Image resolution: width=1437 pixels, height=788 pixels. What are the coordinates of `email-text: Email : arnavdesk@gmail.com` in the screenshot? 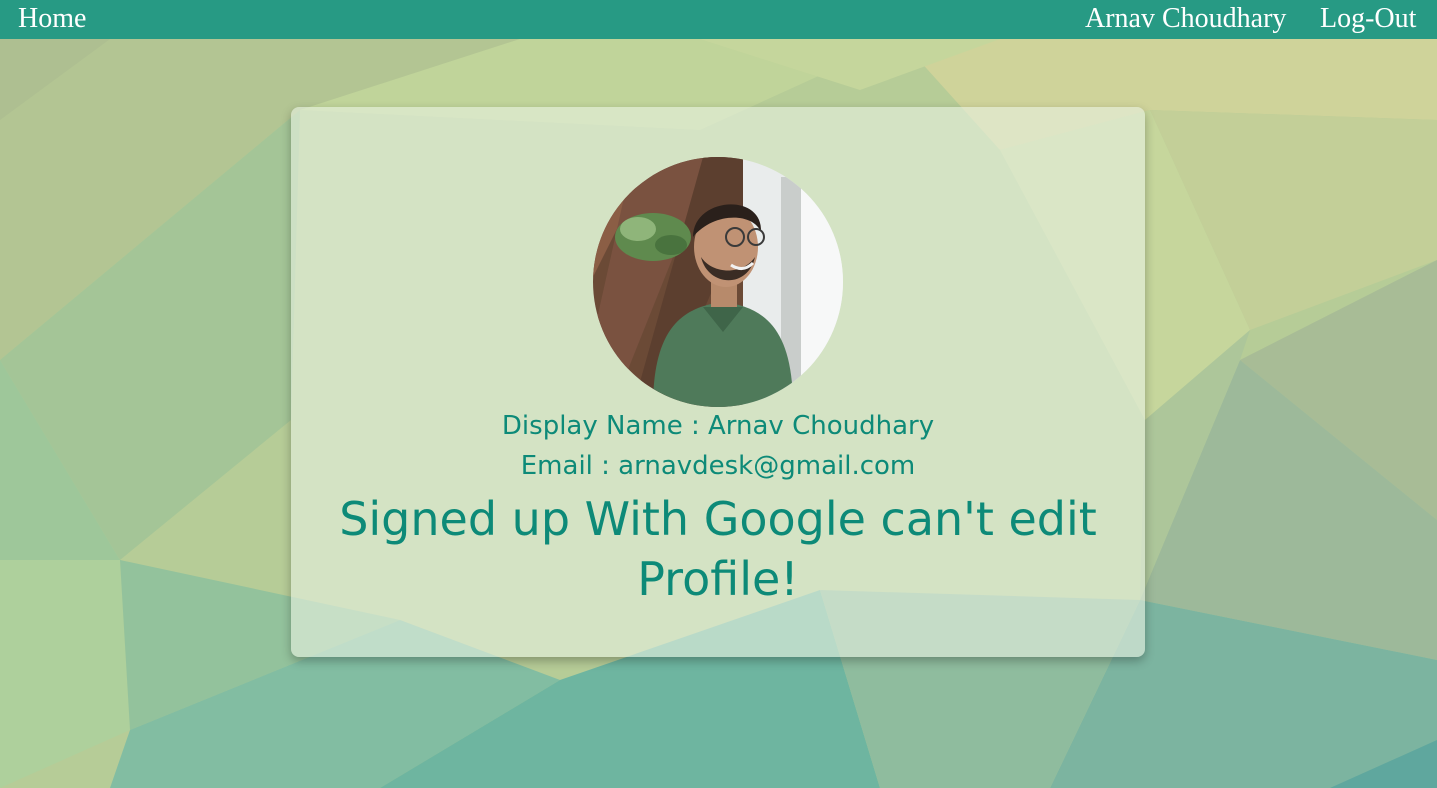 It's located at (718, 466).